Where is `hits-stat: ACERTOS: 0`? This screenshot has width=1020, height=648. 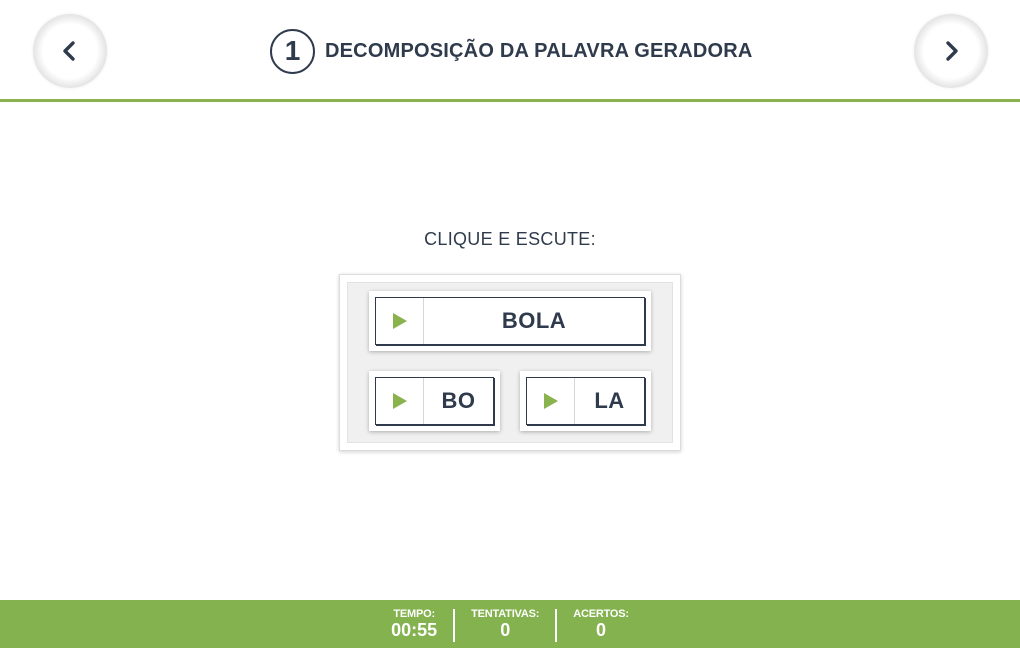 hits-stat: ACERTOS: 0 is located at coordinates (601, 624).